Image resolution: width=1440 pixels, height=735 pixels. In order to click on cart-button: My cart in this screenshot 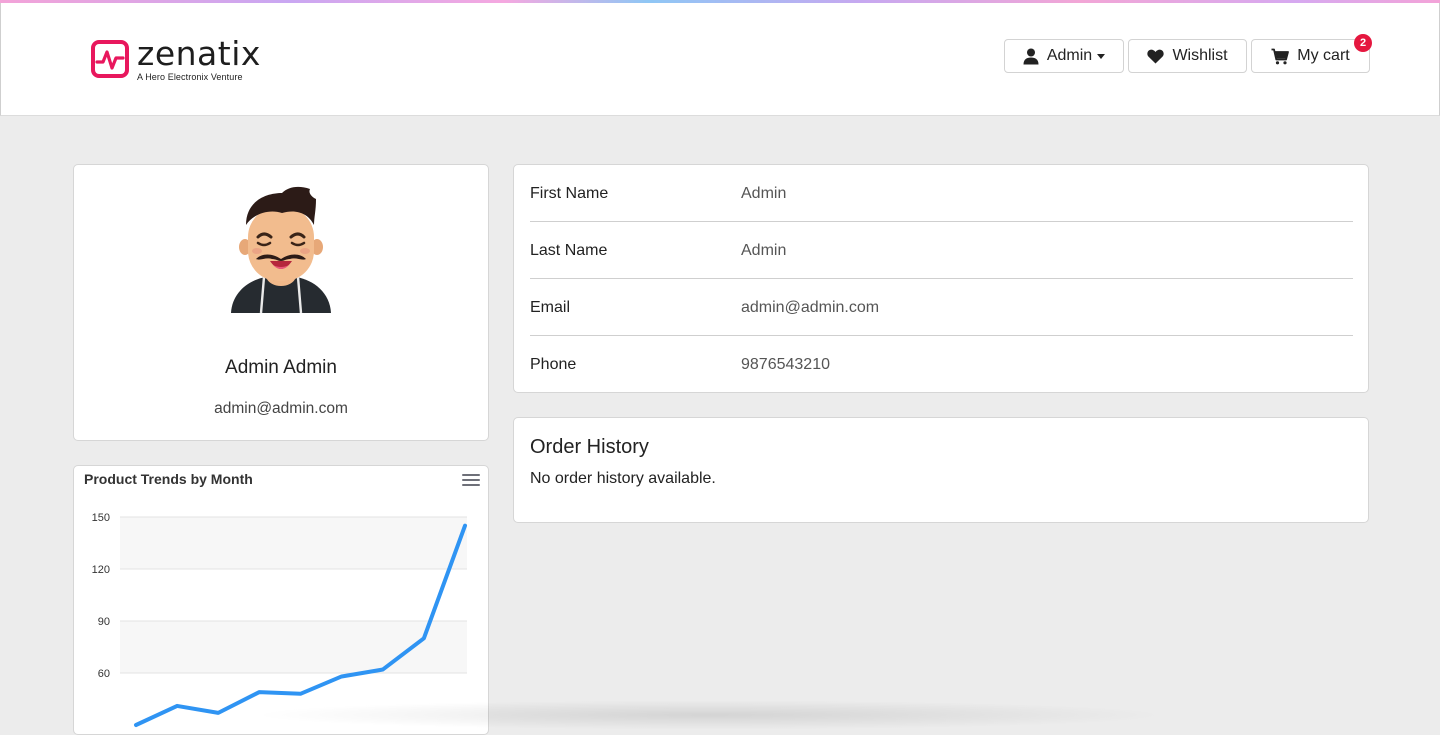, I will do `click(1310, 56)`.